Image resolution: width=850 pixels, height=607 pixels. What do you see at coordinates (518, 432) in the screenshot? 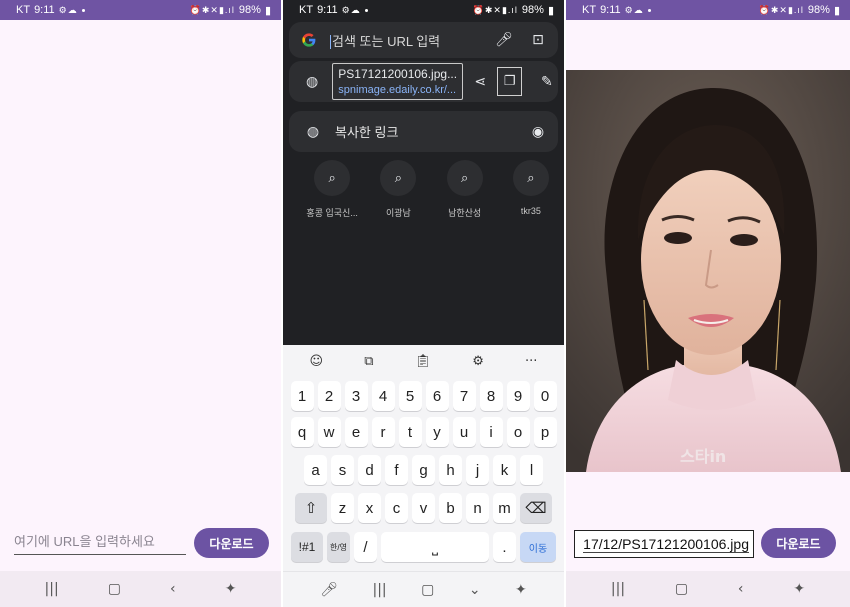
I see `key: o` at bounding box center [518, 432].